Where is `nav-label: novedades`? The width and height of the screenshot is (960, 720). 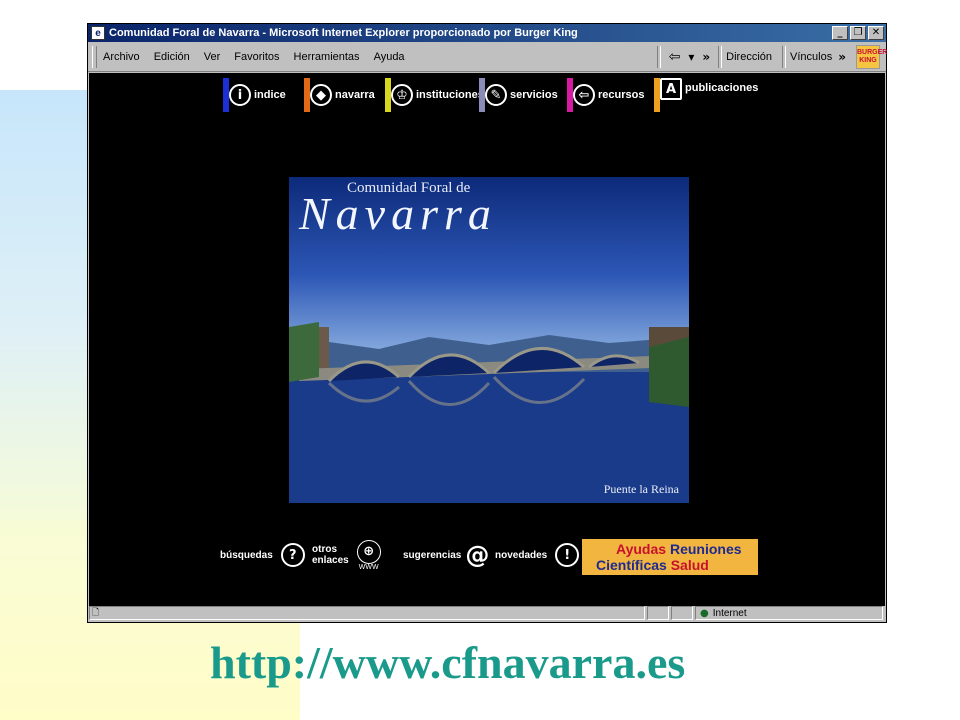 nav-label: novedades is located at coordinates (521, 555).